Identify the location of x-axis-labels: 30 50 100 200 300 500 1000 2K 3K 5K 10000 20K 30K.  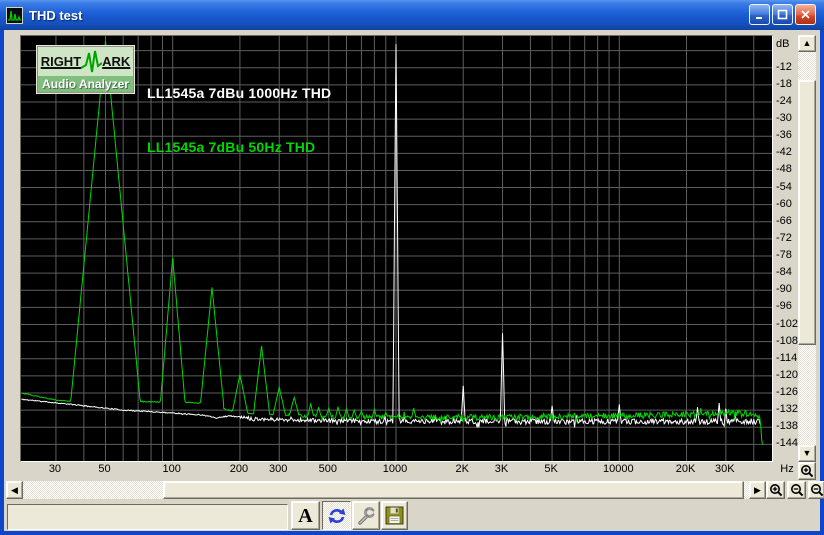
(396, 470).